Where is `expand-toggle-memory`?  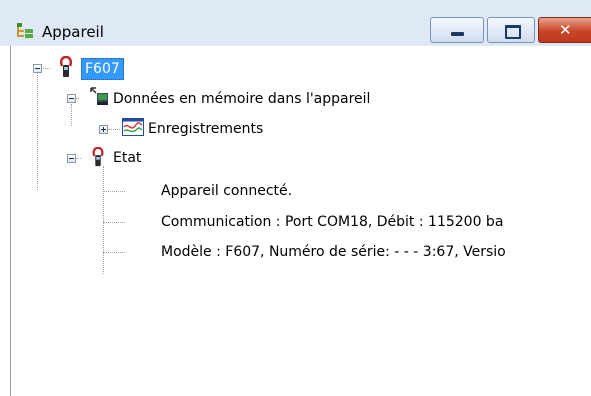 expand-toggle-memory is located at coordinates (71, 98).